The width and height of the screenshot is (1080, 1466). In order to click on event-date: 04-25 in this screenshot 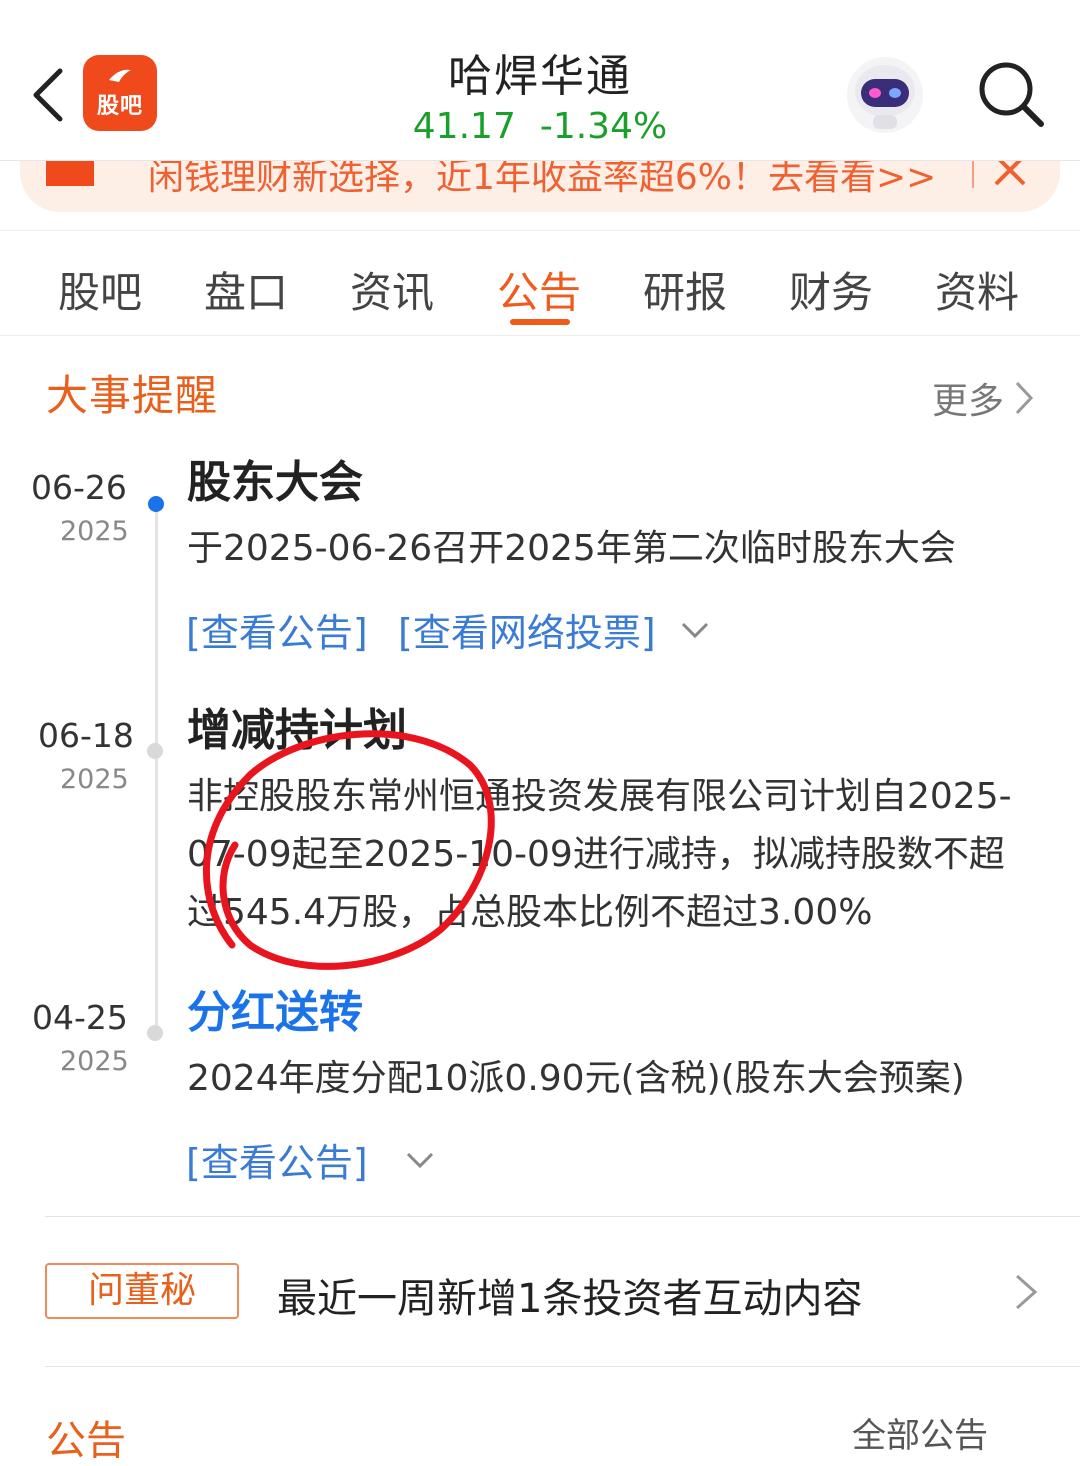, I will do `click(80, 1017)`.